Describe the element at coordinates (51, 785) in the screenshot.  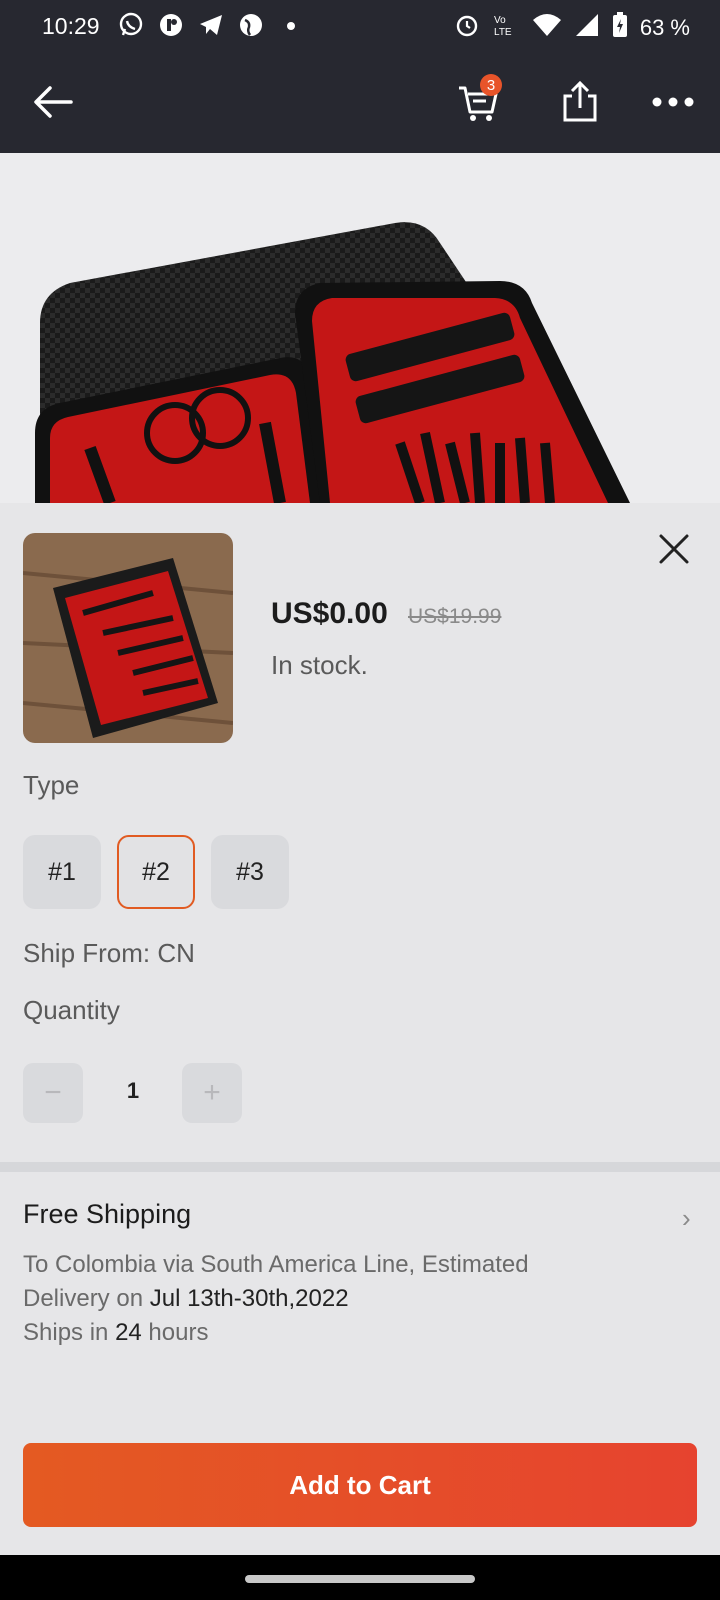
I see `type-label: Type` at that location.